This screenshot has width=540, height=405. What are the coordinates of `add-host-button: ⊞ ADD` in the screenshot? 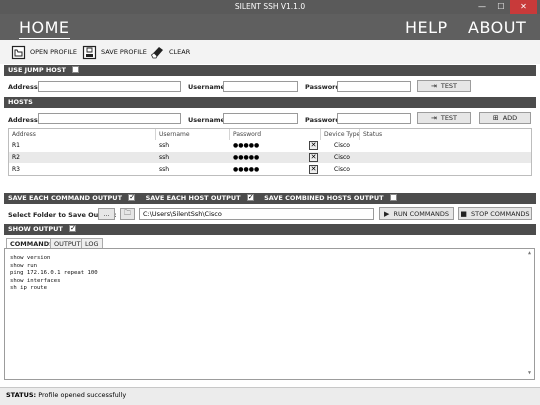 It's located at (505, 118).